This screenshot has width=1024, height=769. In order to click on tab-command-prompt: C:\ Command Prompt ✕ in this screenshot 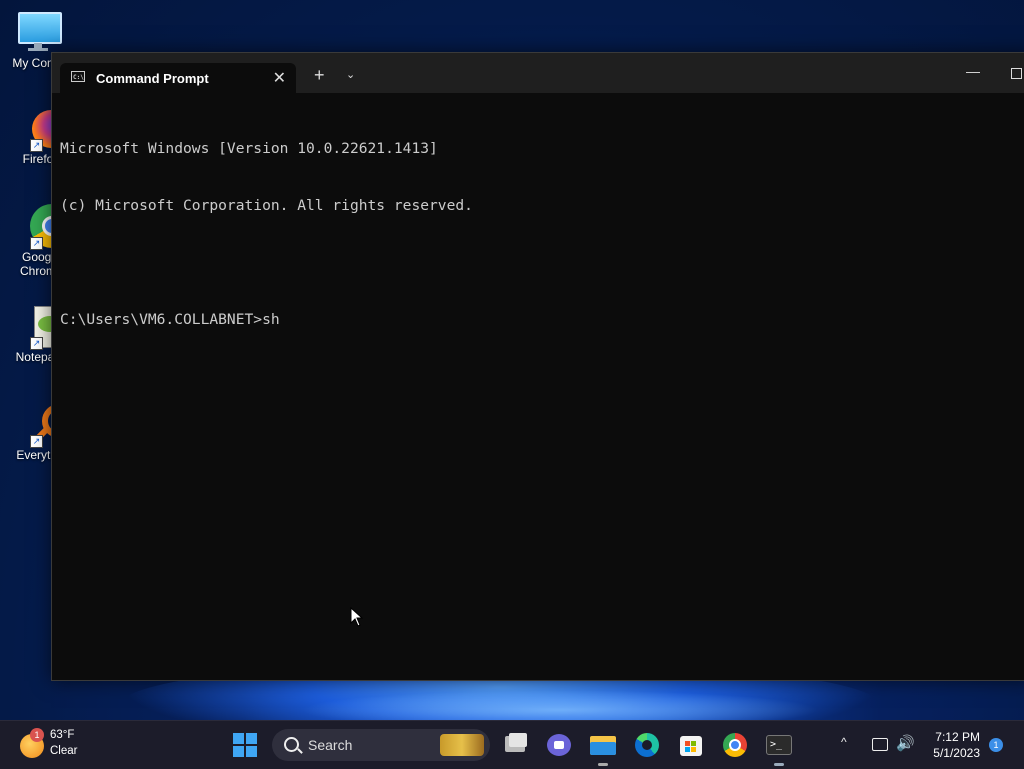, I will do `click(178, 78)`.